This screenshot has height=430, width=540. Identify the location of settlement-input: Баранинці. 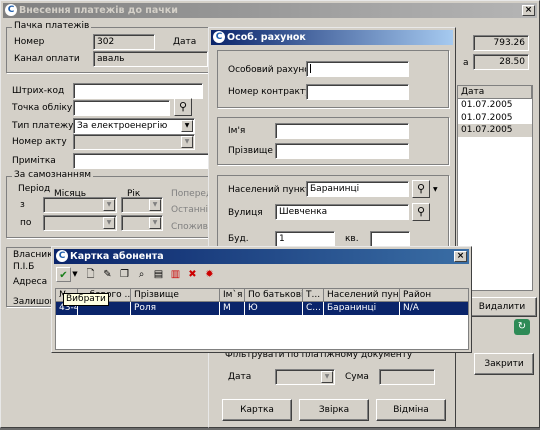
(357, 189).